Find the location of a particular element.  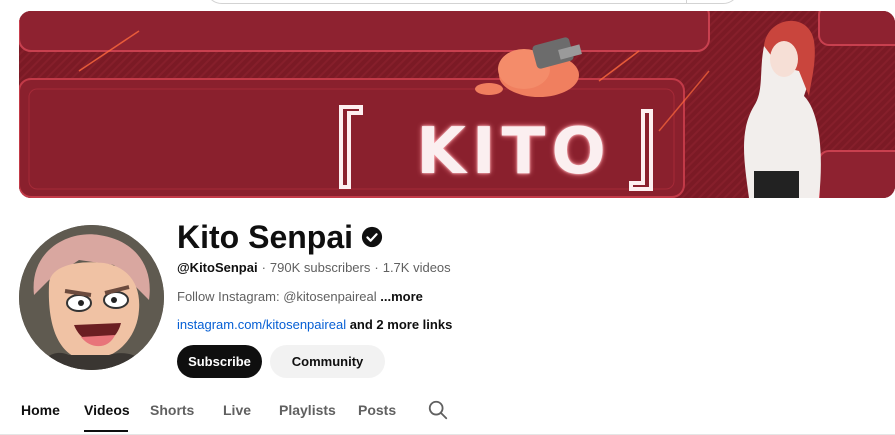

active-tab-indicator is located at coordinates (106, 431).